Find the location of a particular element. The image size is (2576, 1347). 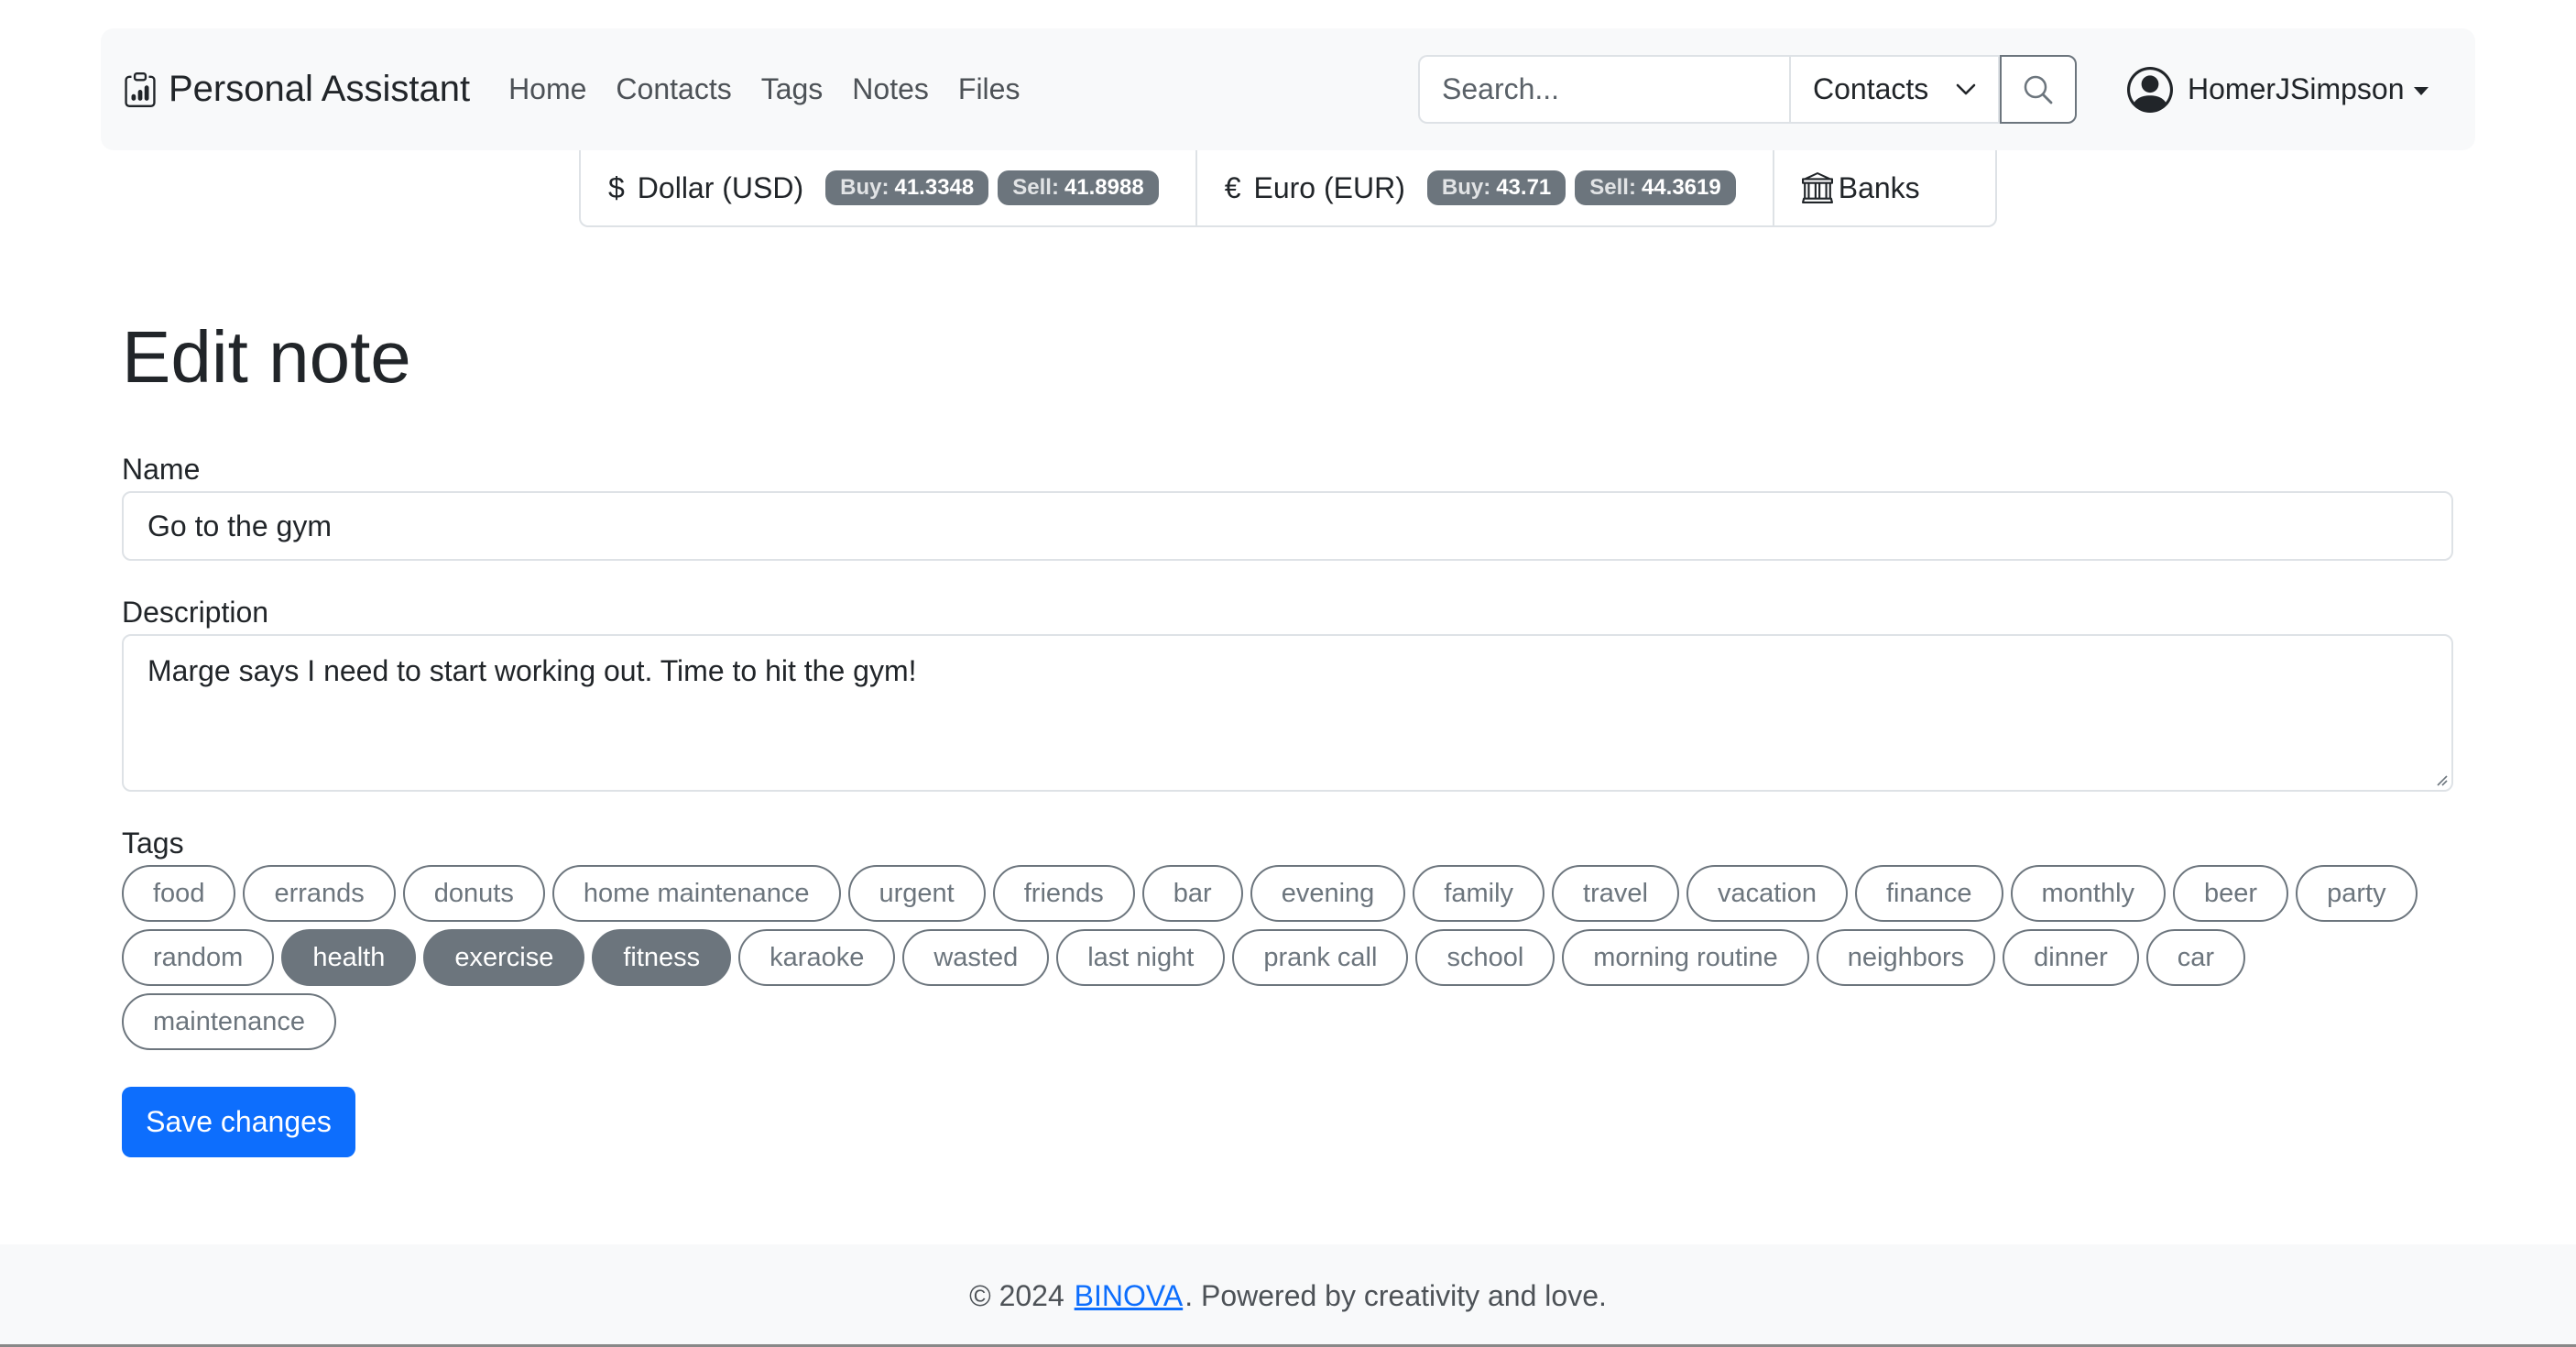

person-circle-icon is located at coordinates (2150, 89).